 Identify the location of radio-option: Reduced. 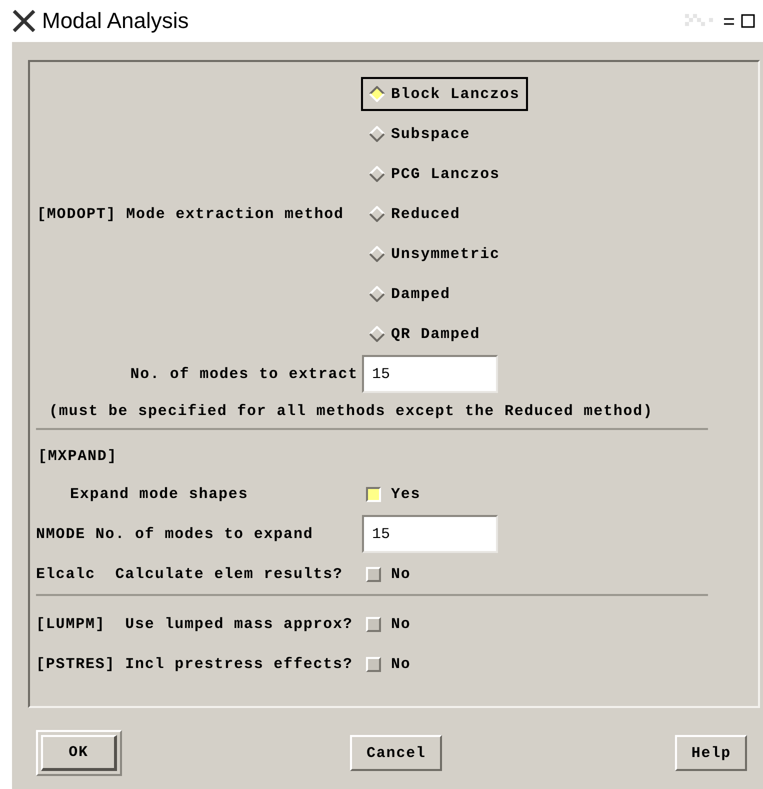
(444, 214).